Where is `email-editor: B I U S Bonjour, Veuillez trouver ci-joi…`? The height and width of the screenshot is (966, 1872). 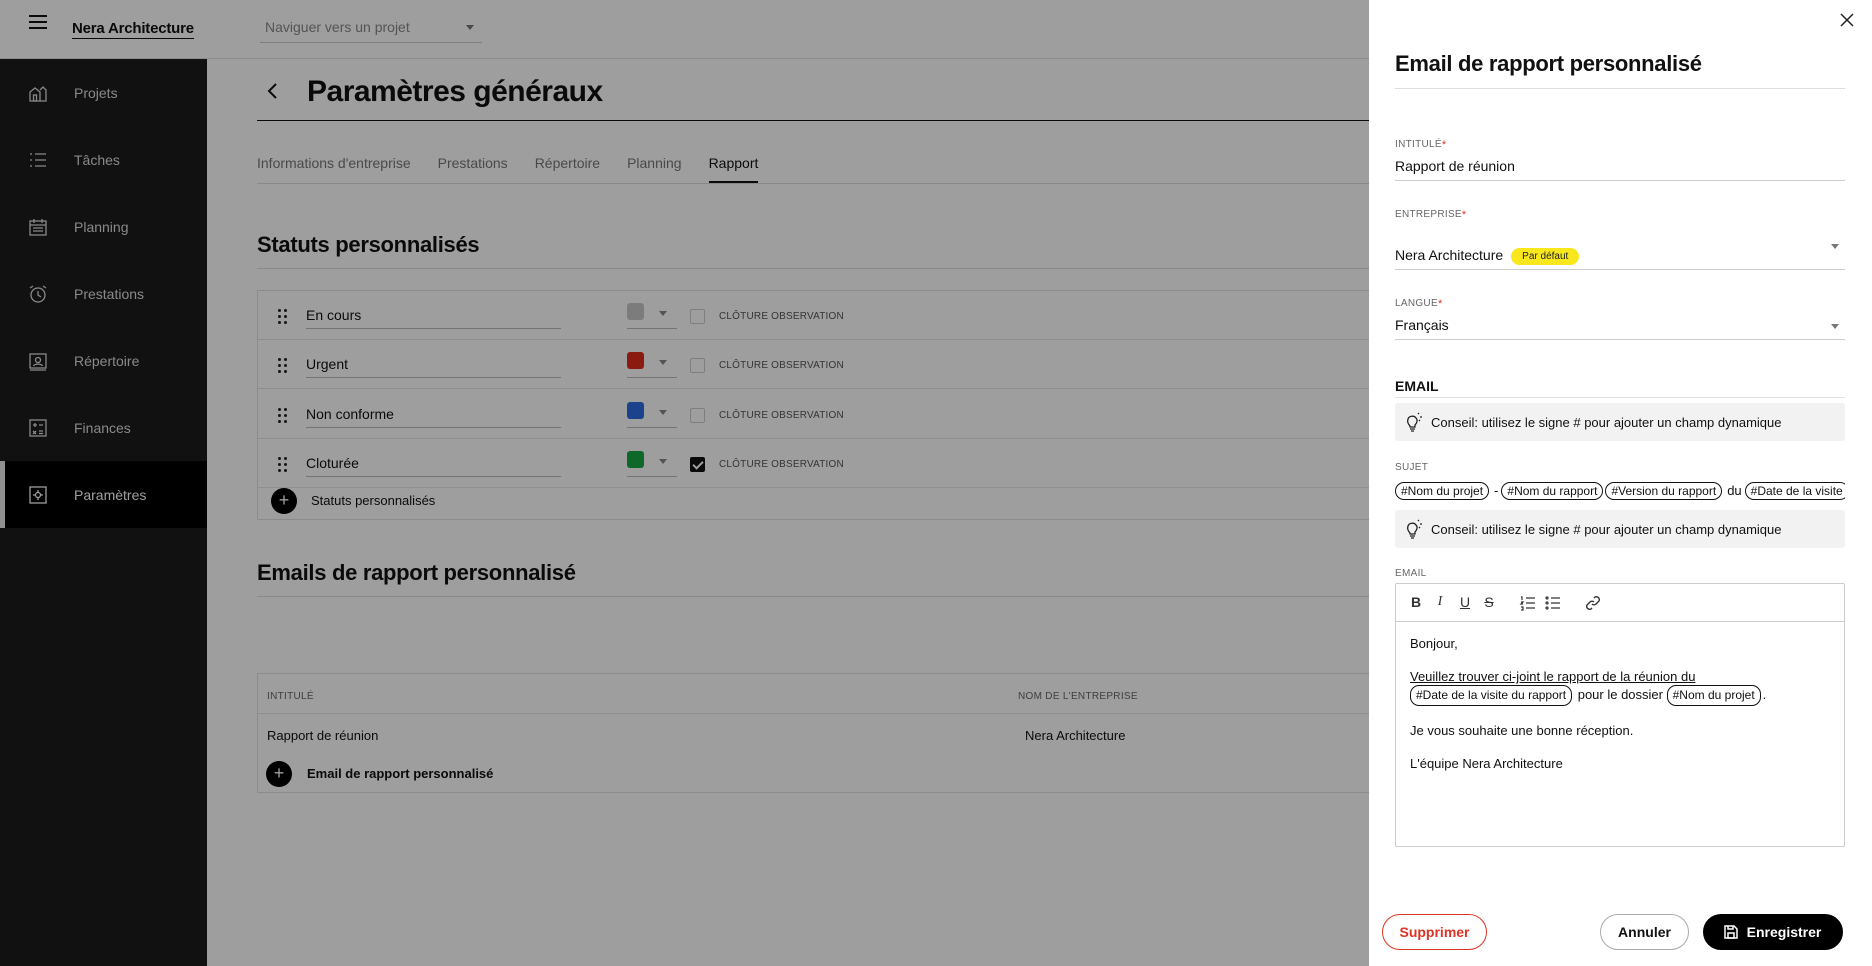
email-editor: B I U S Bonjour, Veuillez trouver ci-joi… is located at coordinates (1620, 715).